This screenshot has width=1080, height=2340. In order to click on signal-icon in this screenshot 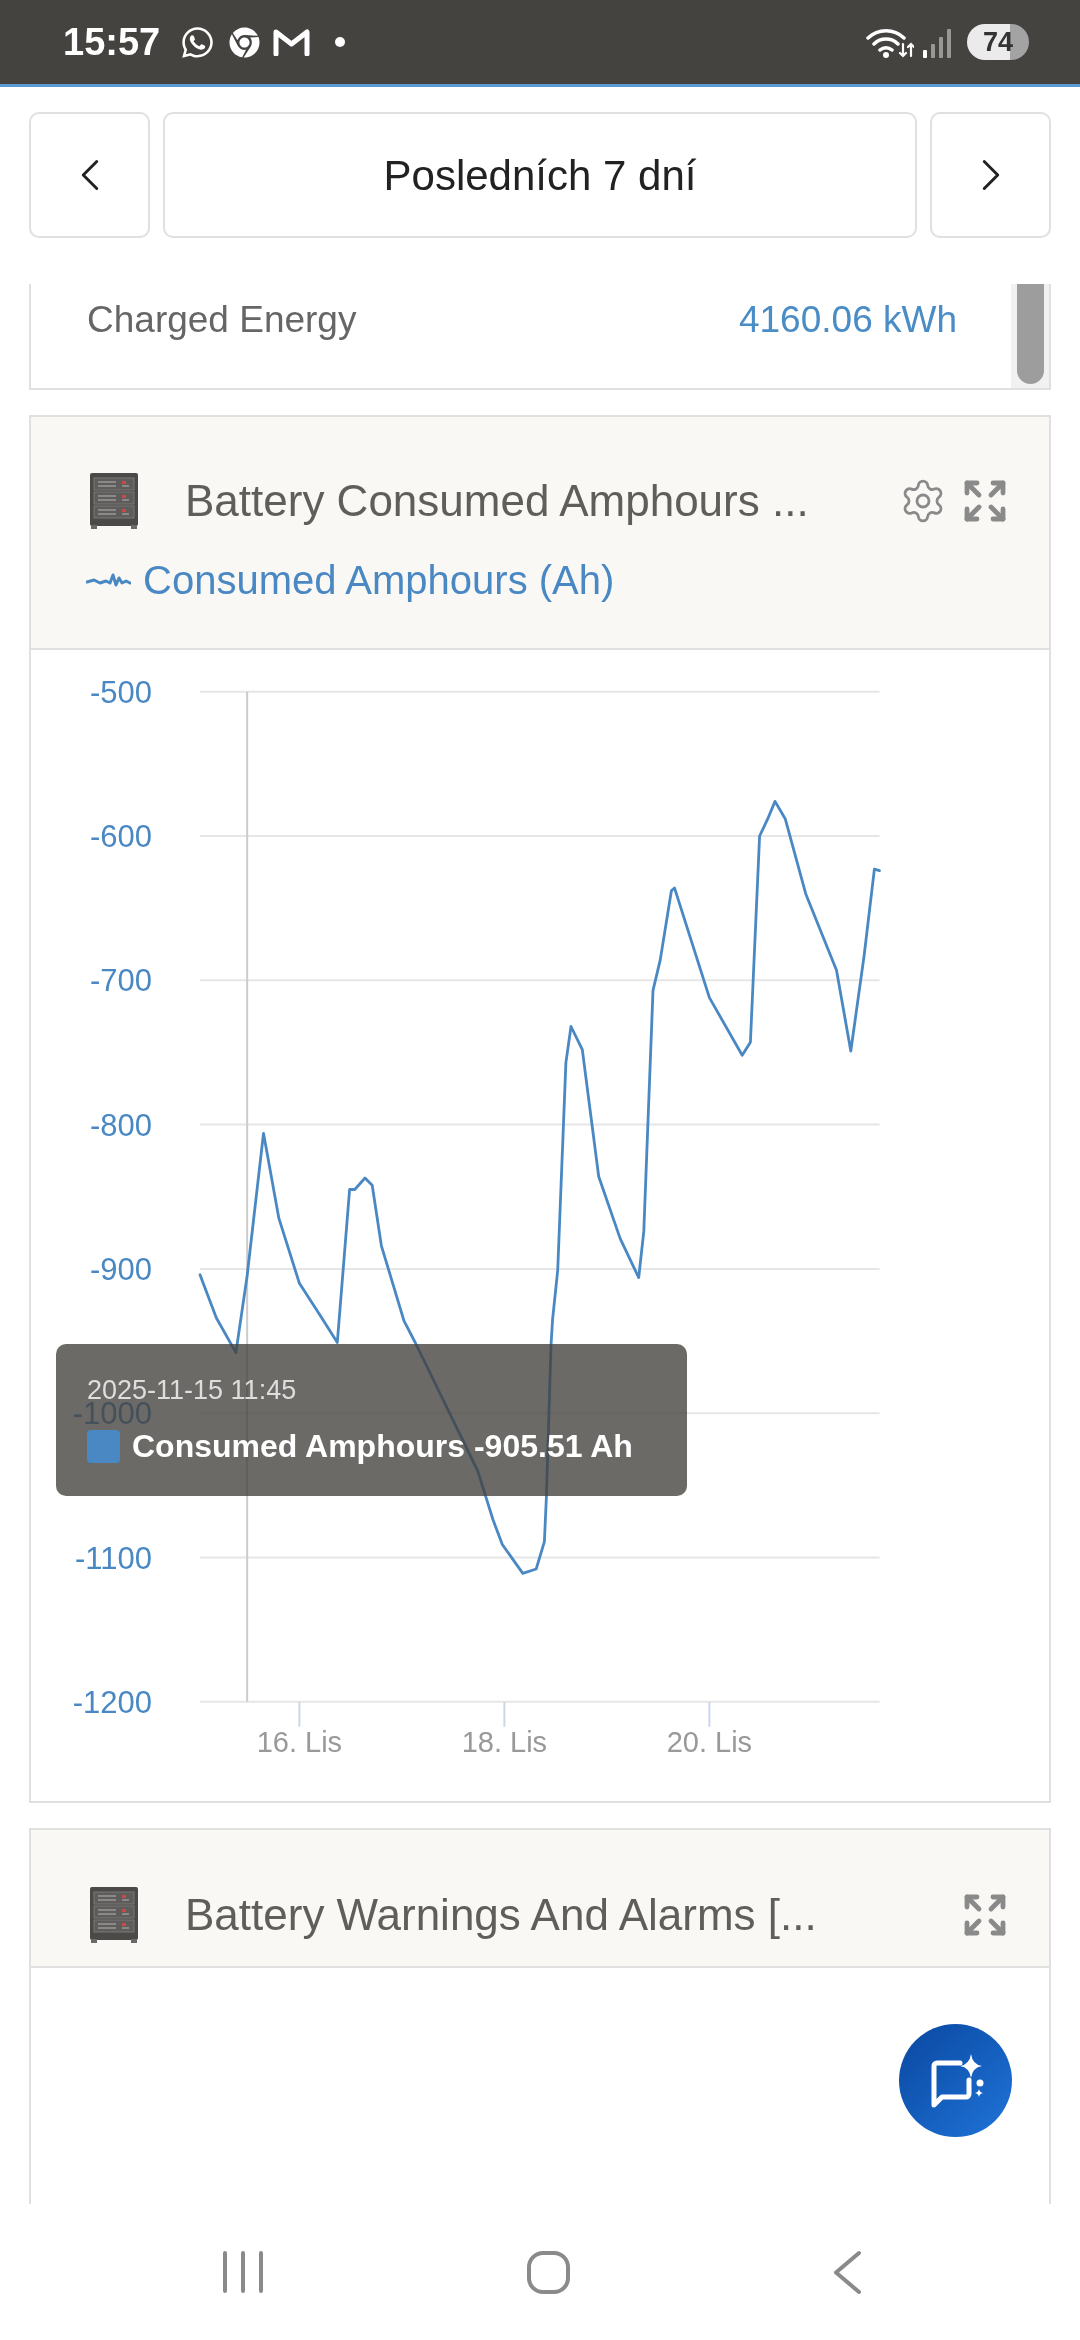, I will do `click(938, 42)`.